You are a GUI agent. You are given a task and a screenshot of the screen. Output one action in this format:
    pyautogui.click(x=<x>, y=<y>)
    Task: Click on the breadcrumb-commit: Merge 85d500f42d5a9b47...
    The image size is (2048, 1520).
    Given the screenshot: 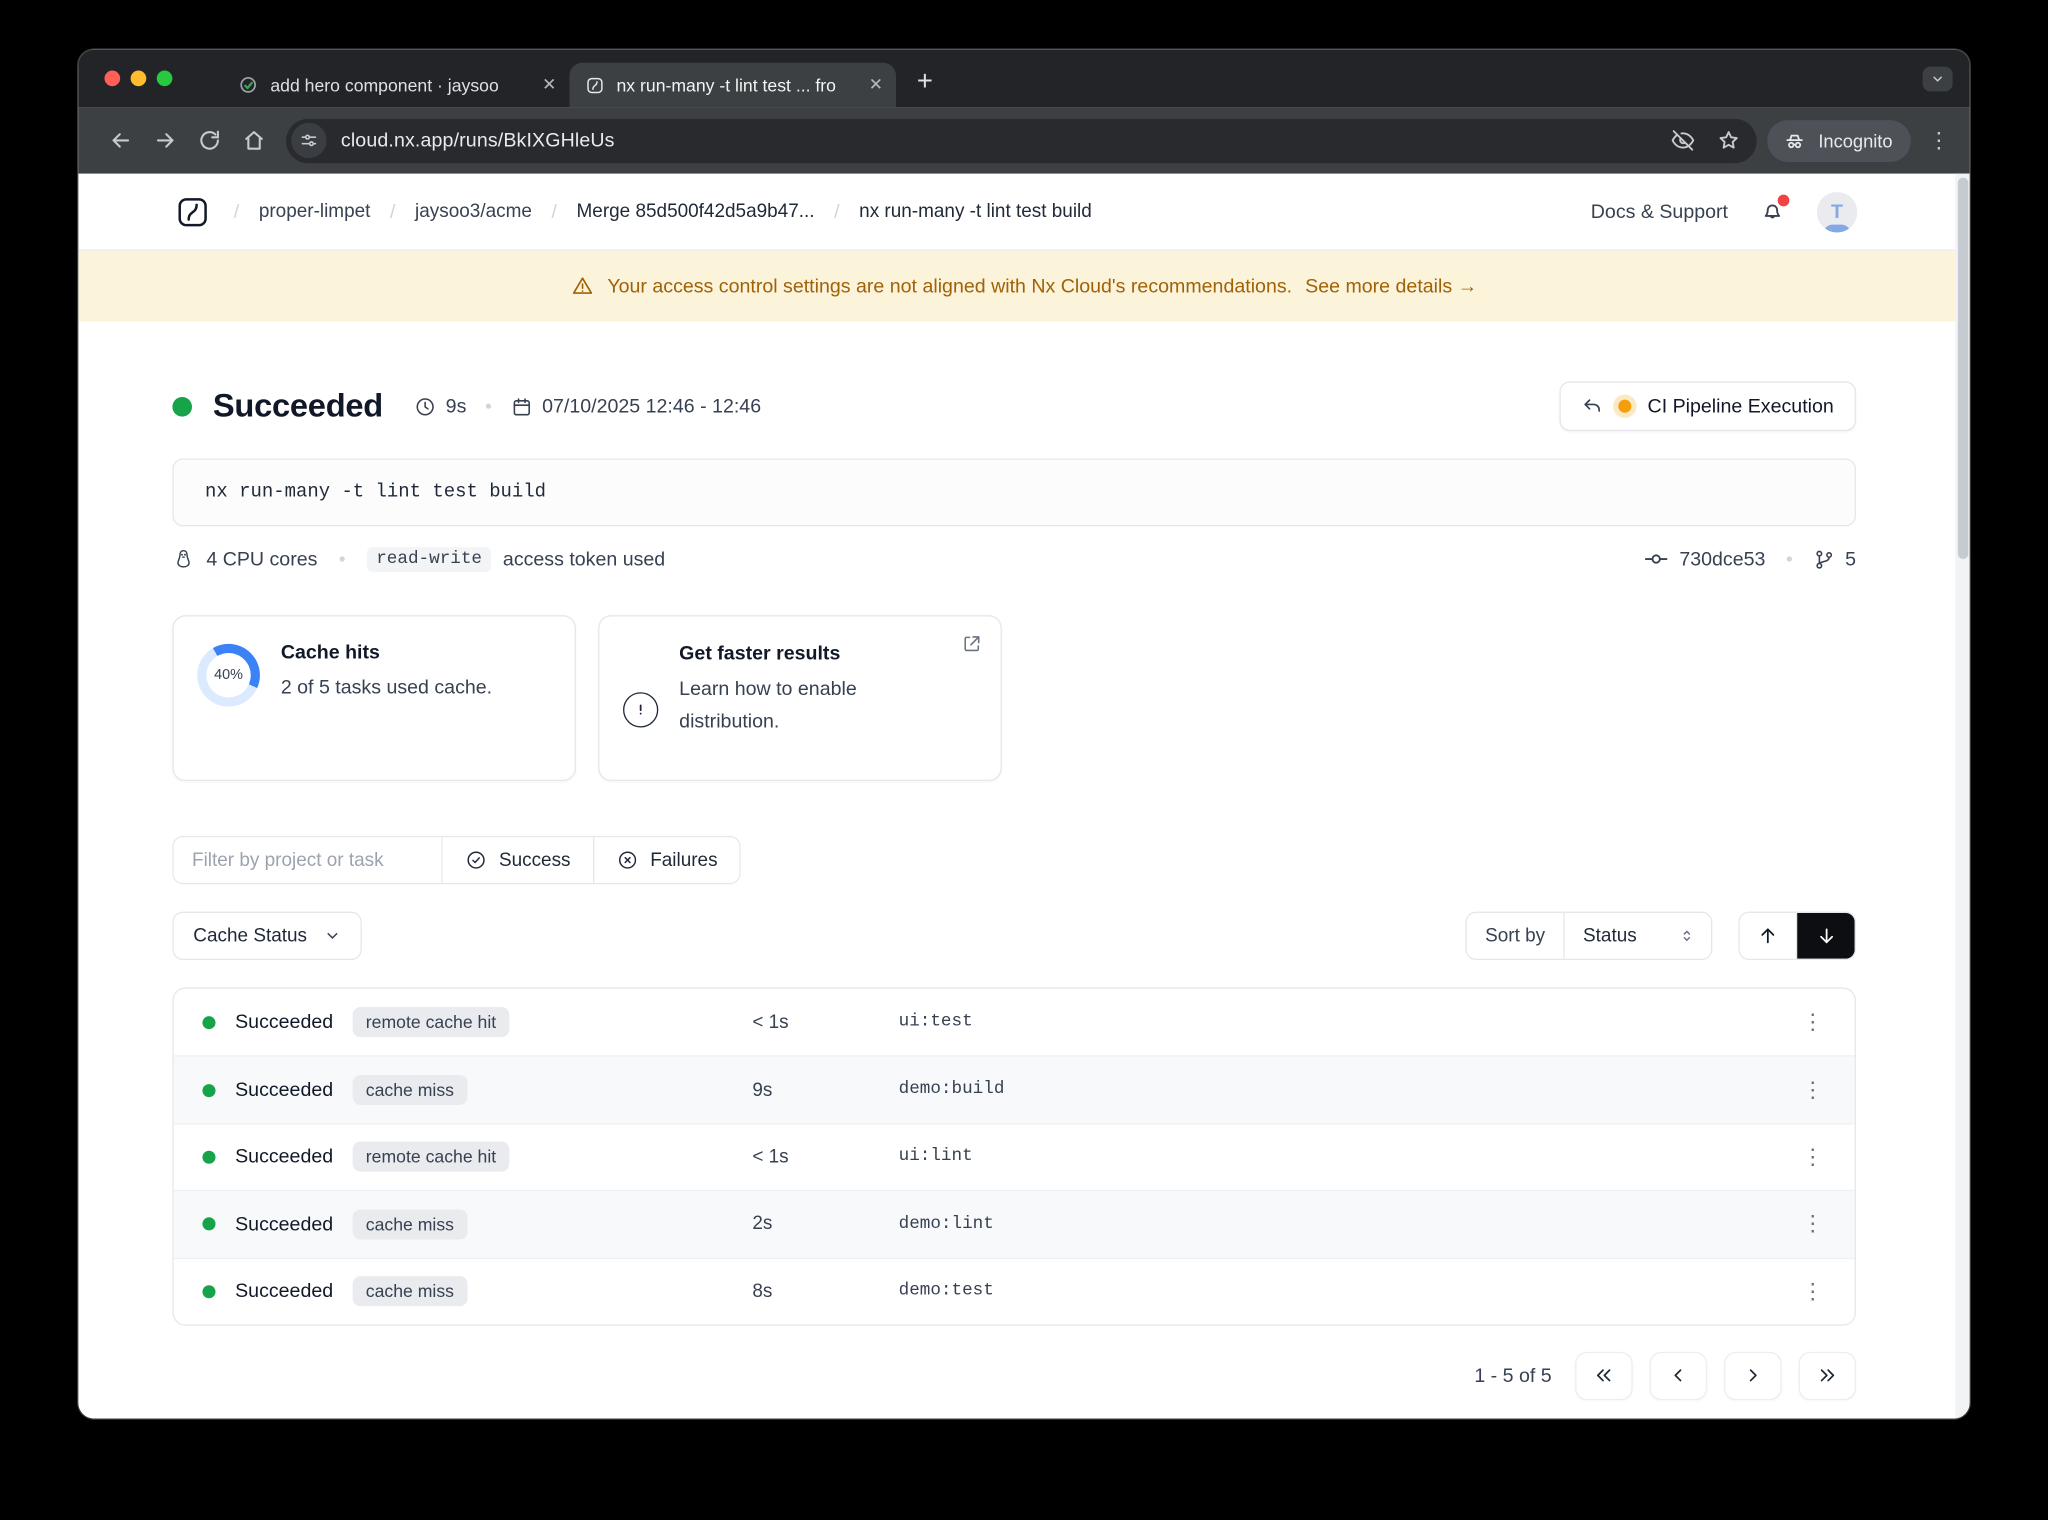 What is the action you would take?
    pyautogui.click(x=696, y=211)
    